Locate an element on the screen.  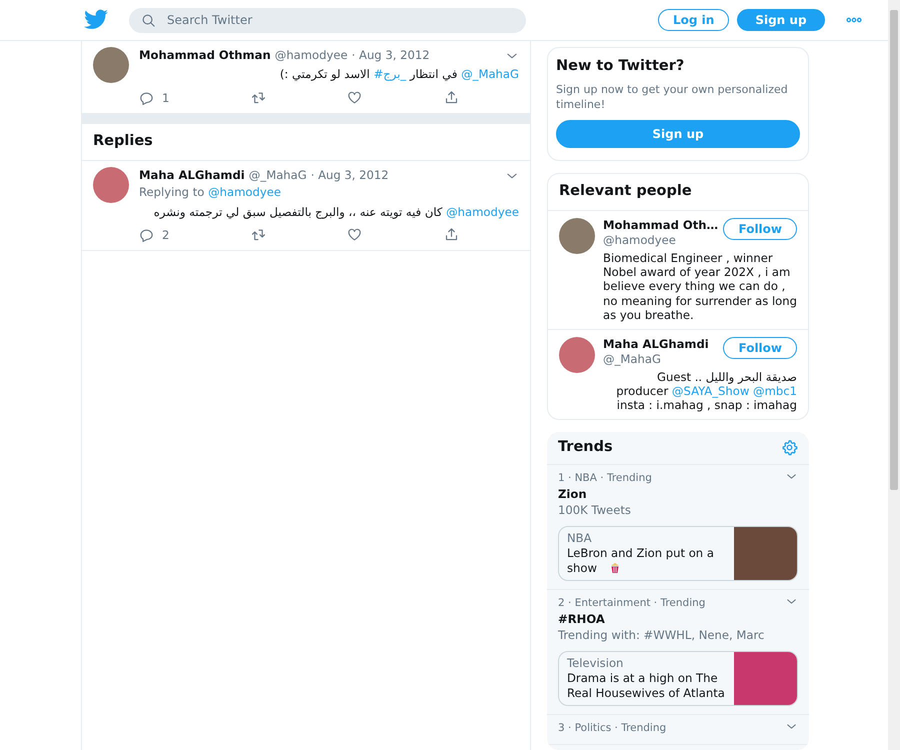
person-bio: Biomedical Engineer , winner Nobel award of year 202X , i am believe every thing we can do , no meaning for surrender as long as you breathe. is located at coordinates (700, 286).